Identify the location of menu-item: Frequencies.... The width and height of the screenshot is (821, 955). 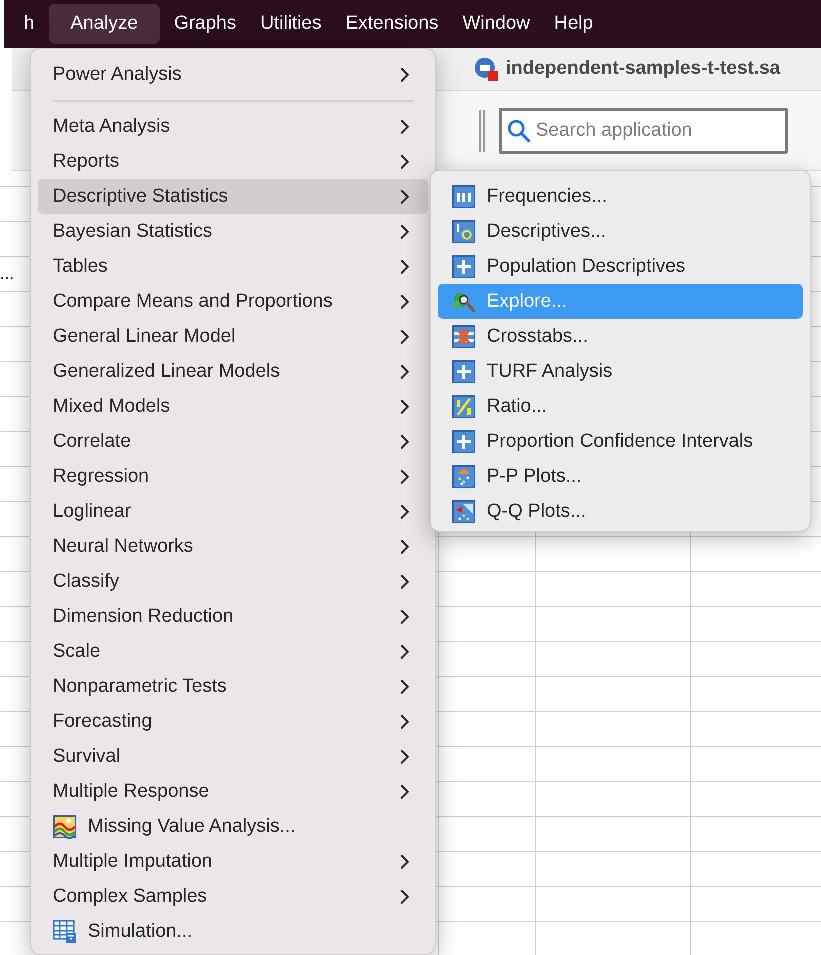
(620, 196).